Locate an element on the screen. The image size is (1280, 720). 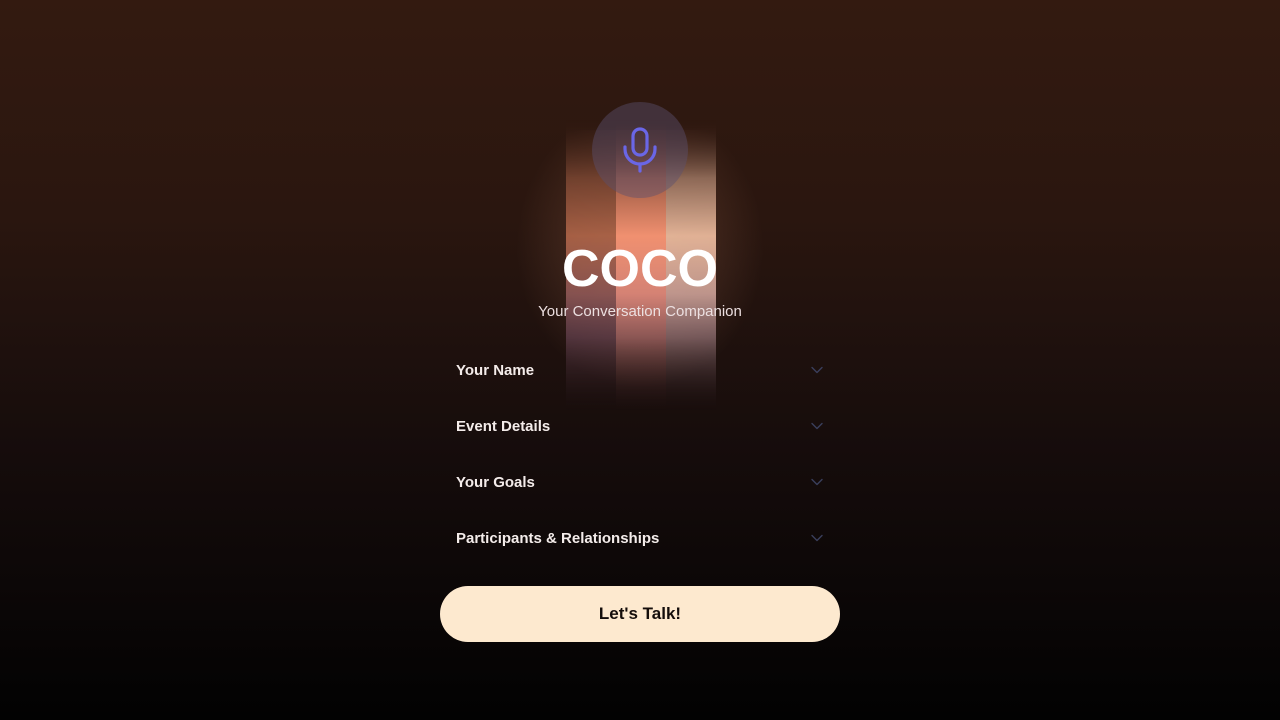
section-event-details: Event Details is located at coordinates (640, 426).